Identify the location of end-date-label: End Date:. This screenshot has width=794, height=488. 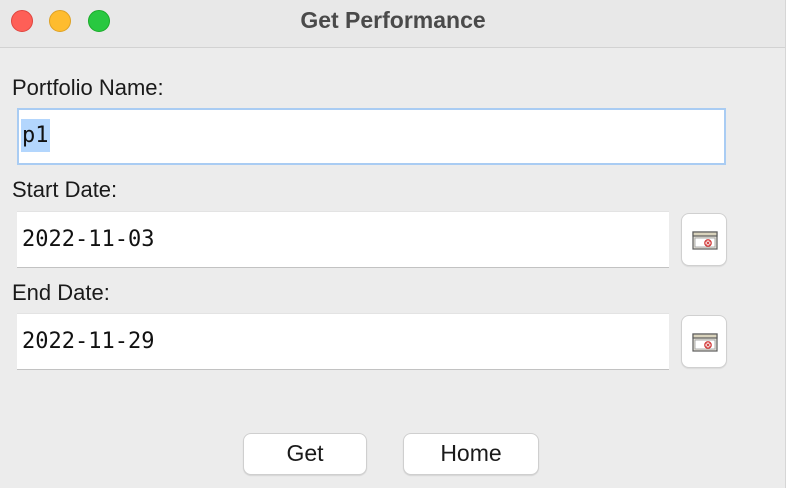
(61, 292).